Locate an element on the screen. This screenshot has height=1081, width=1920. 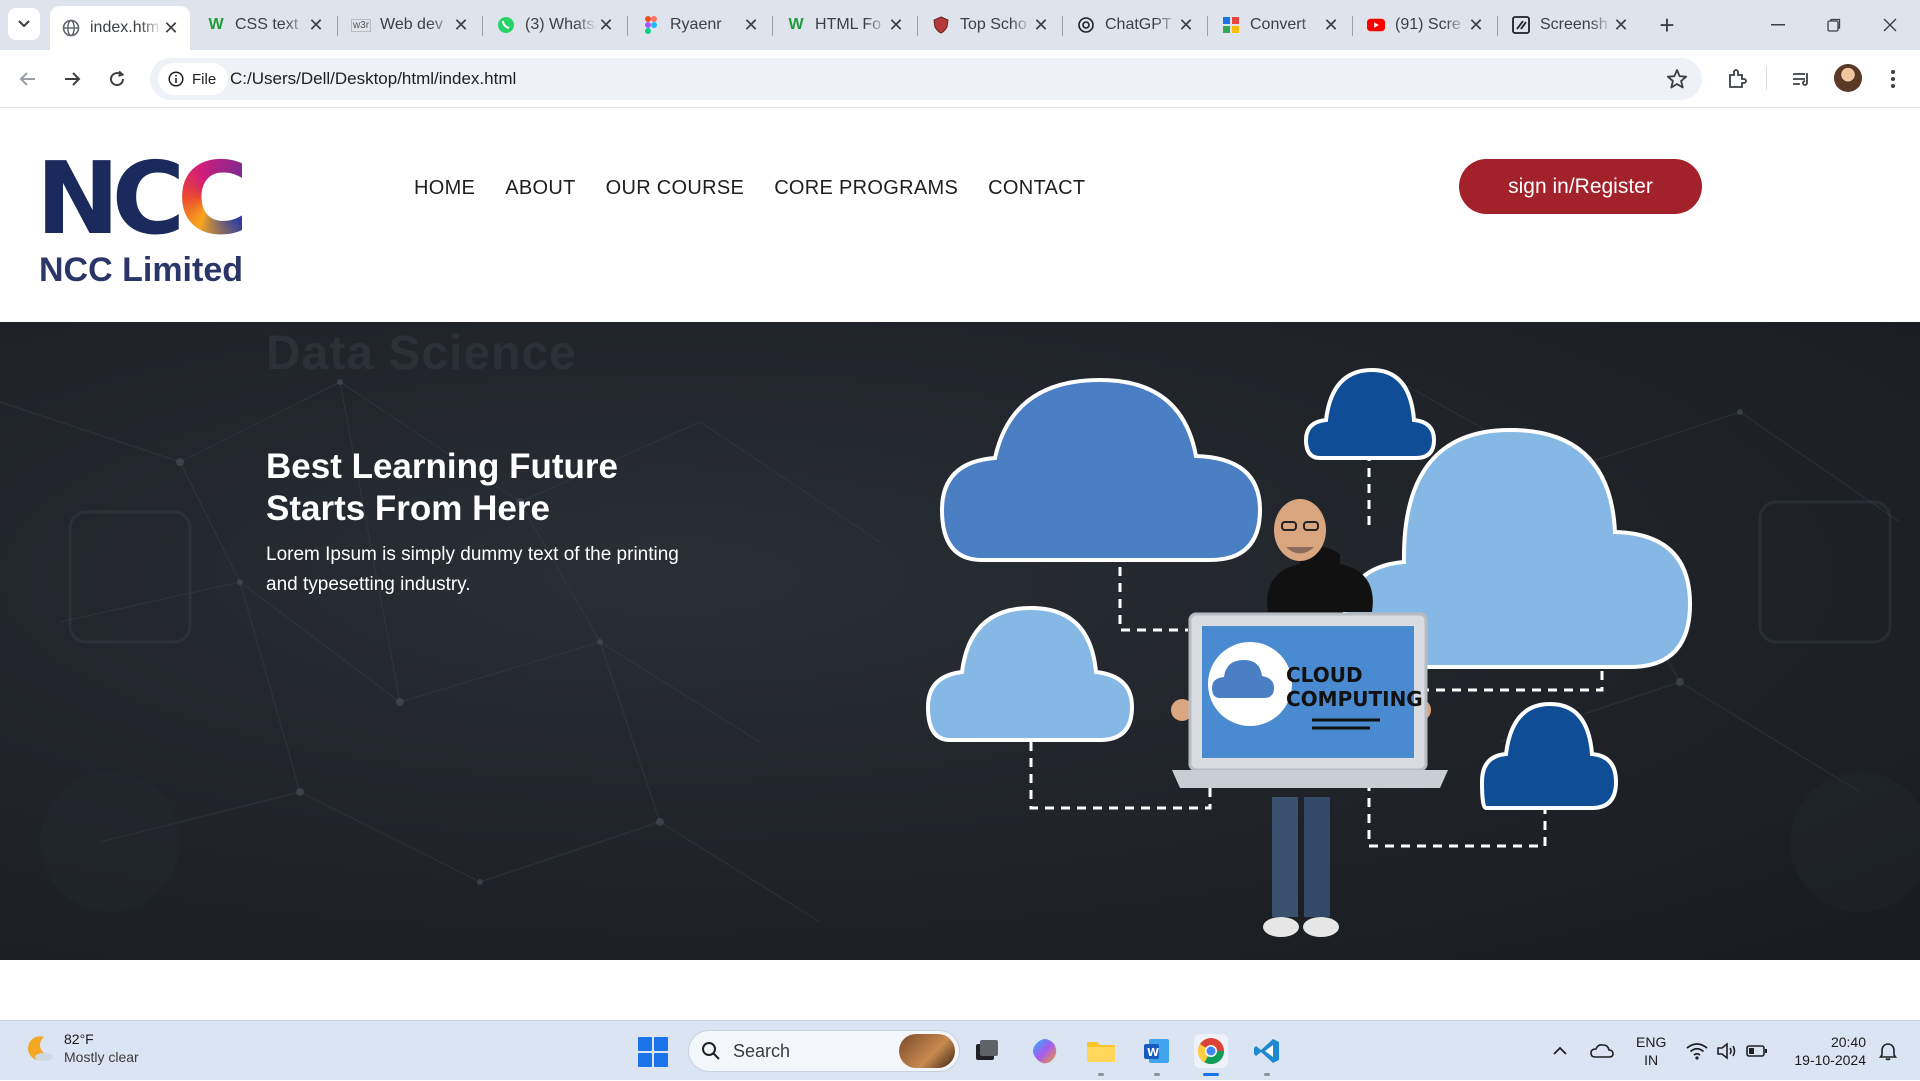
nav-about: ABOUT is located at coordinates (540, 188).